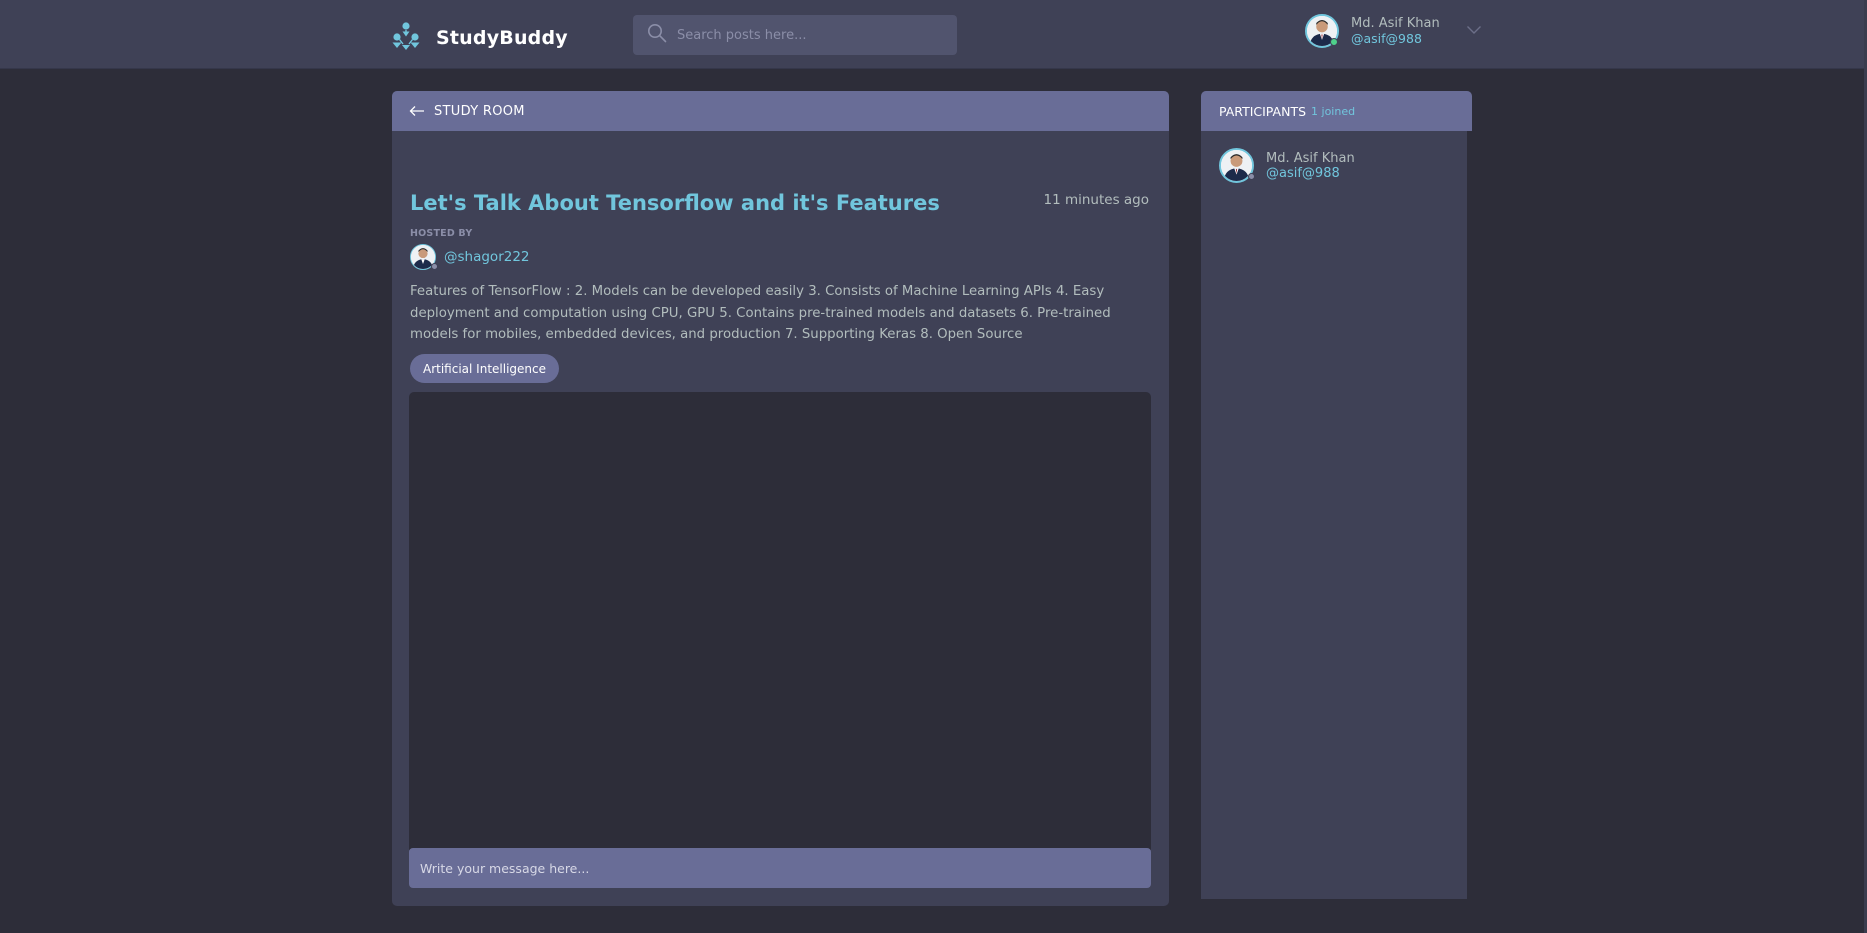 The image size is (1867, 933). Describe the element at coordinates (441, 233) in the screenshot. I see `hosted-by-label: HOSTED BY` at that location.